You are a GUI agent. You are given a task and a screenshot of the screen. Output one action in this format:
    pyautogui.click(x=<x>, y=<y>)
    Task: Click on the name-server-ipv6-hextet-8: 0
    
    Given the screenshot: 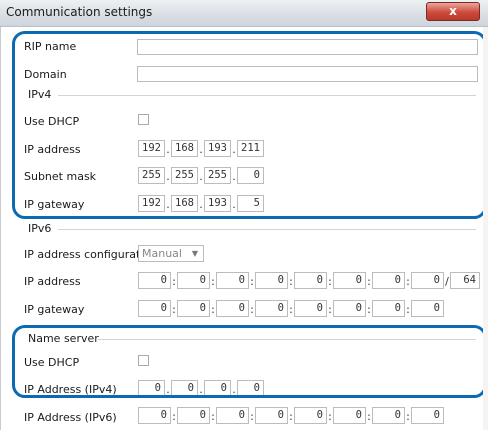 What is the action you would take?
    pyautogui.click(x=427, y=415)
    